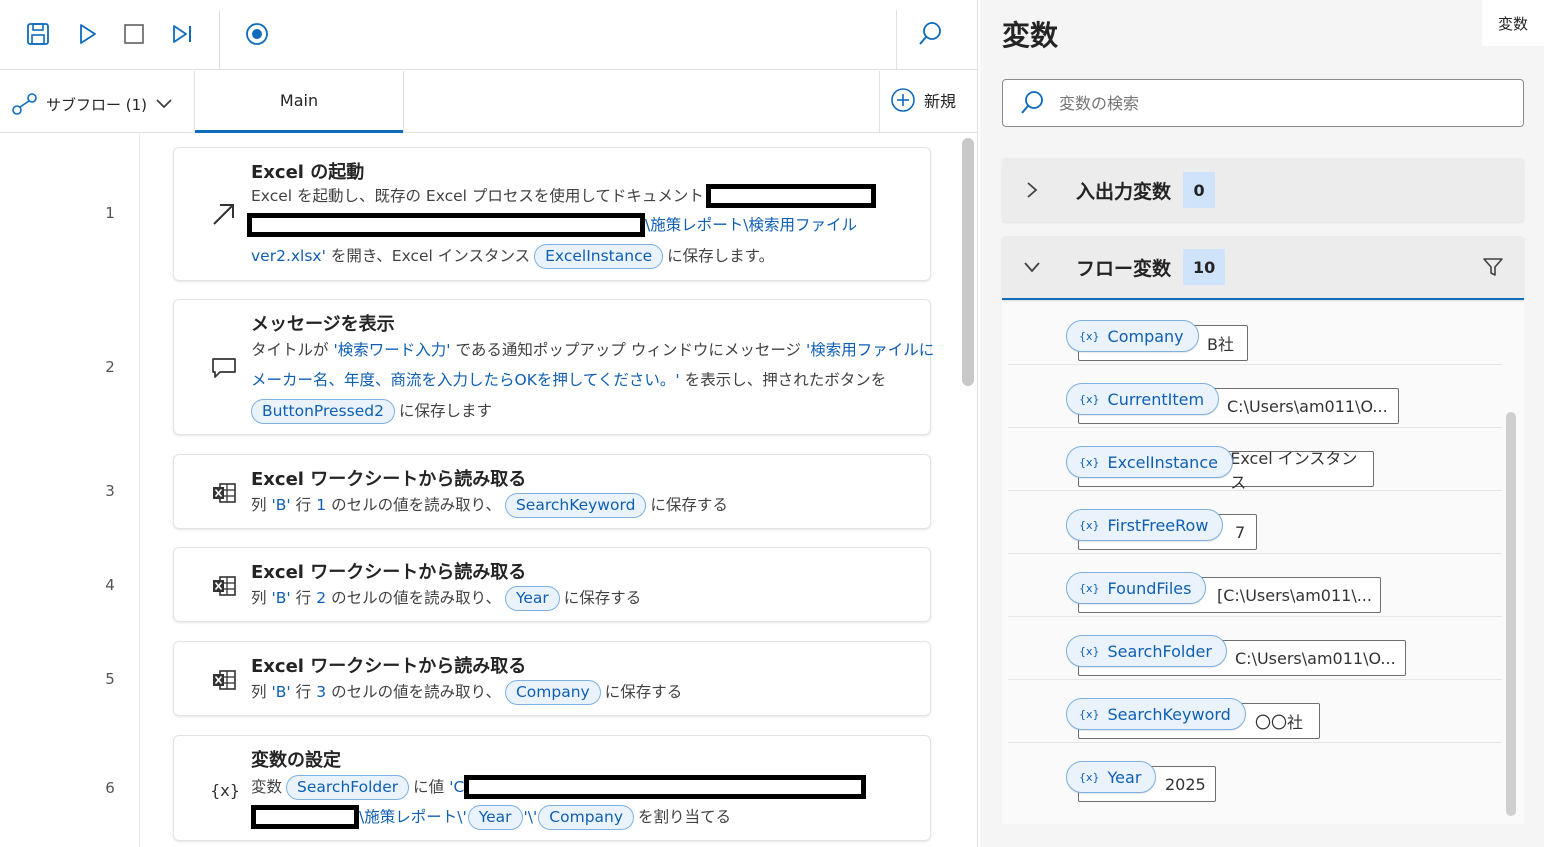  I want to click on run-button, so click(87, 34).